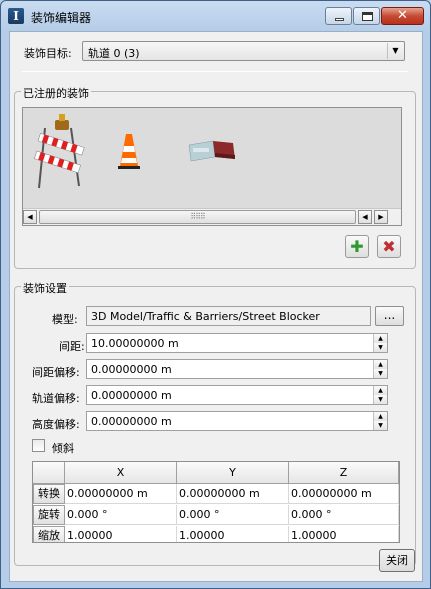 The image size is (431, 589). I want to click on translate-z-cell: 0.00000000 m, so click(344, 494).